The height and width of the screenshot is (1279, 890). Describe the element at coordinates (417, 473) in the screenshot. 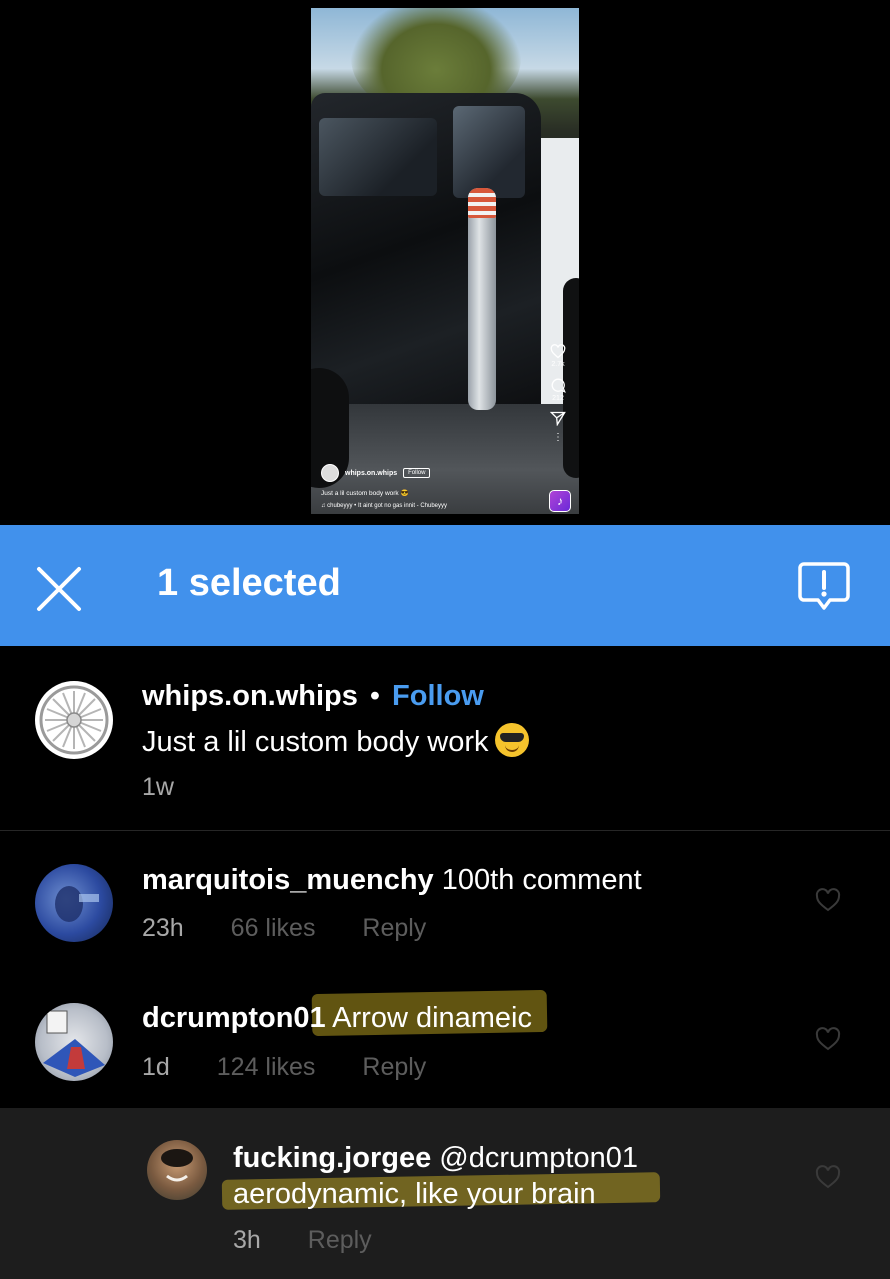

I see `video-follow-button: Follow` at that location.